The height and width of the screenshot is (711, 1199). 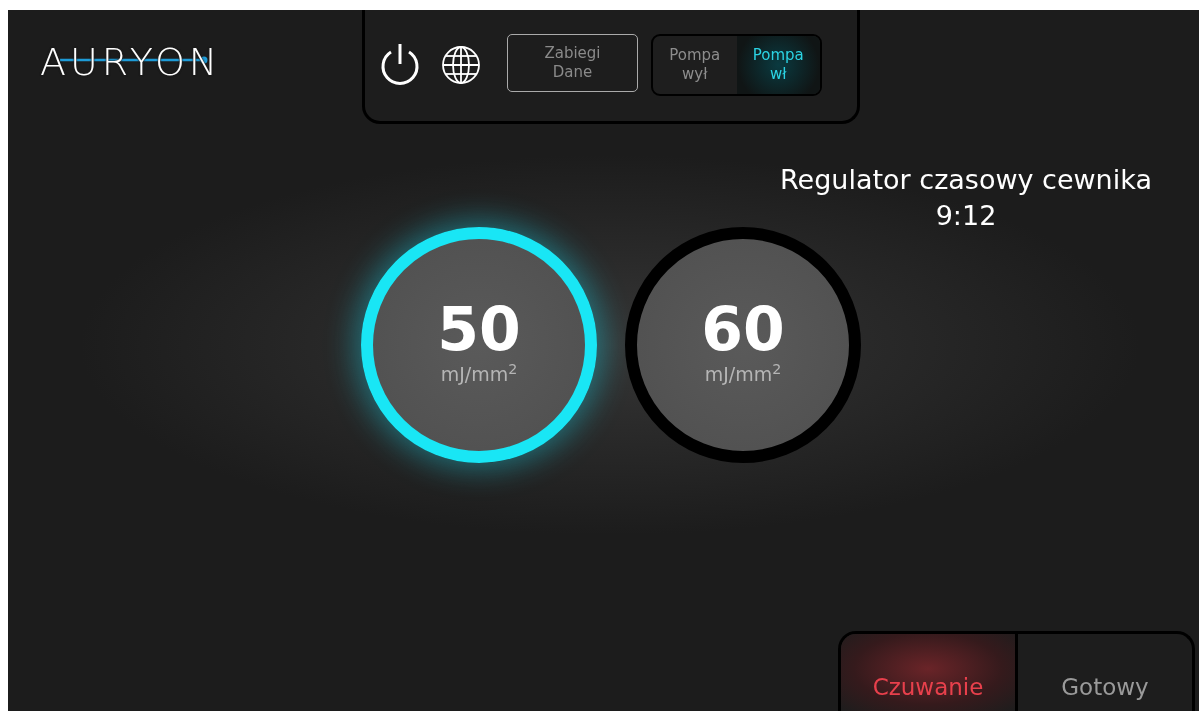 I want to click on dose-dial: 50 mJ/mm$^{2}$, so click(x=479, y=345).